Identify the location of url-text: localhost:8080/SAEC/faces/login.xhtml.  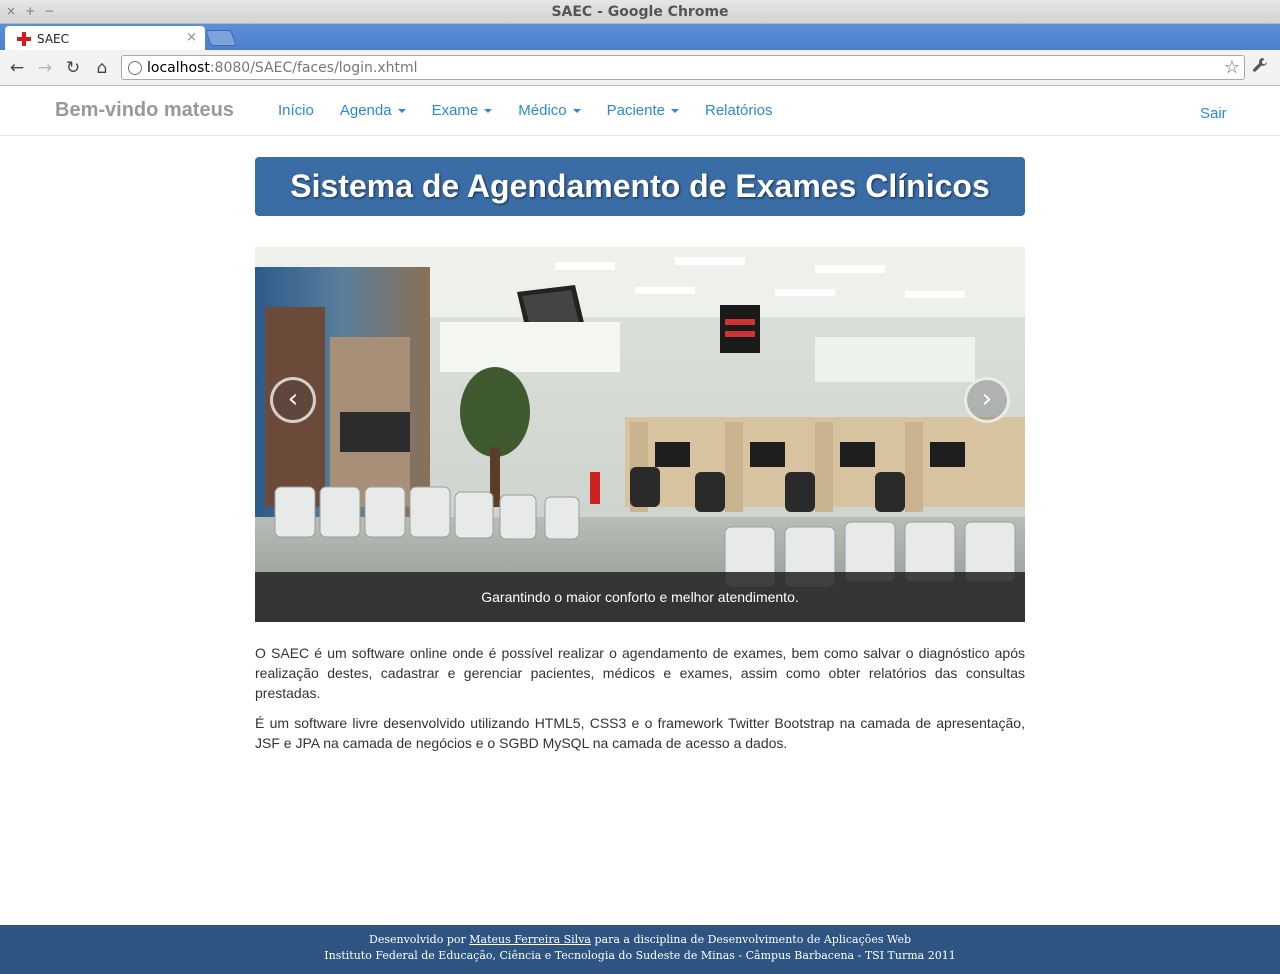
(282, 68).